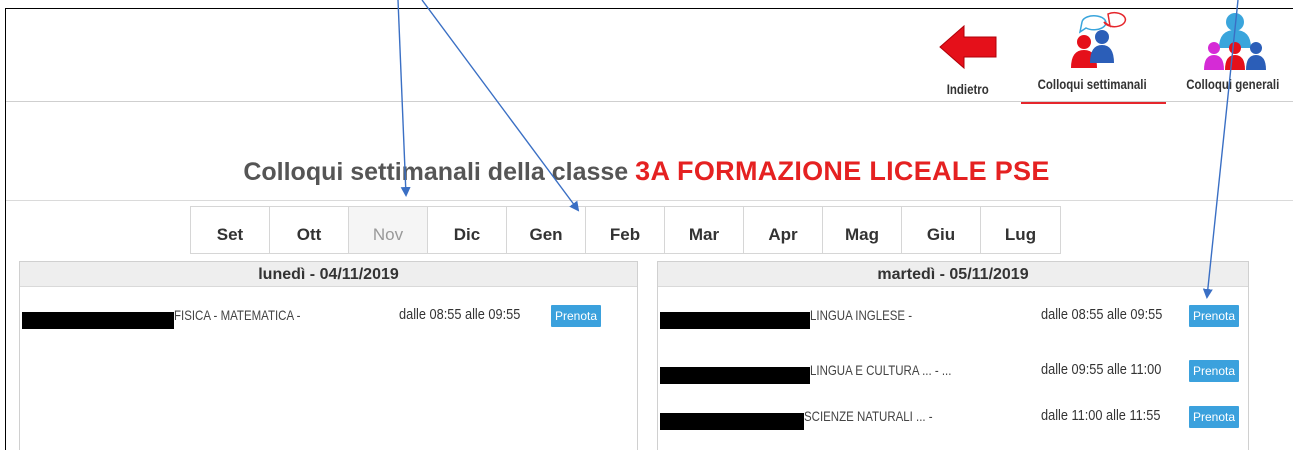 Image resolution: width=1293 pixels, height=450 pixels. What do you see at coordinates (436, 172) in the screenshot?
I see `page-title-main: Colloqui settimanali della classe` at bounding box center [436, 172].